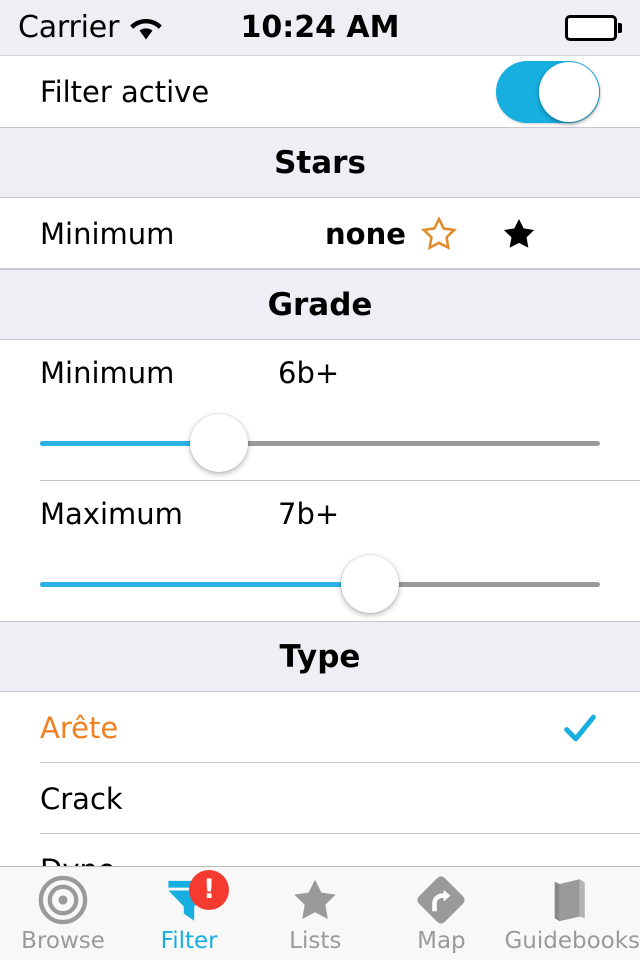 The width and height of the screenshot is (640, 960). I want to click on grade-minimum-value: 6b+, so click(309, 373).